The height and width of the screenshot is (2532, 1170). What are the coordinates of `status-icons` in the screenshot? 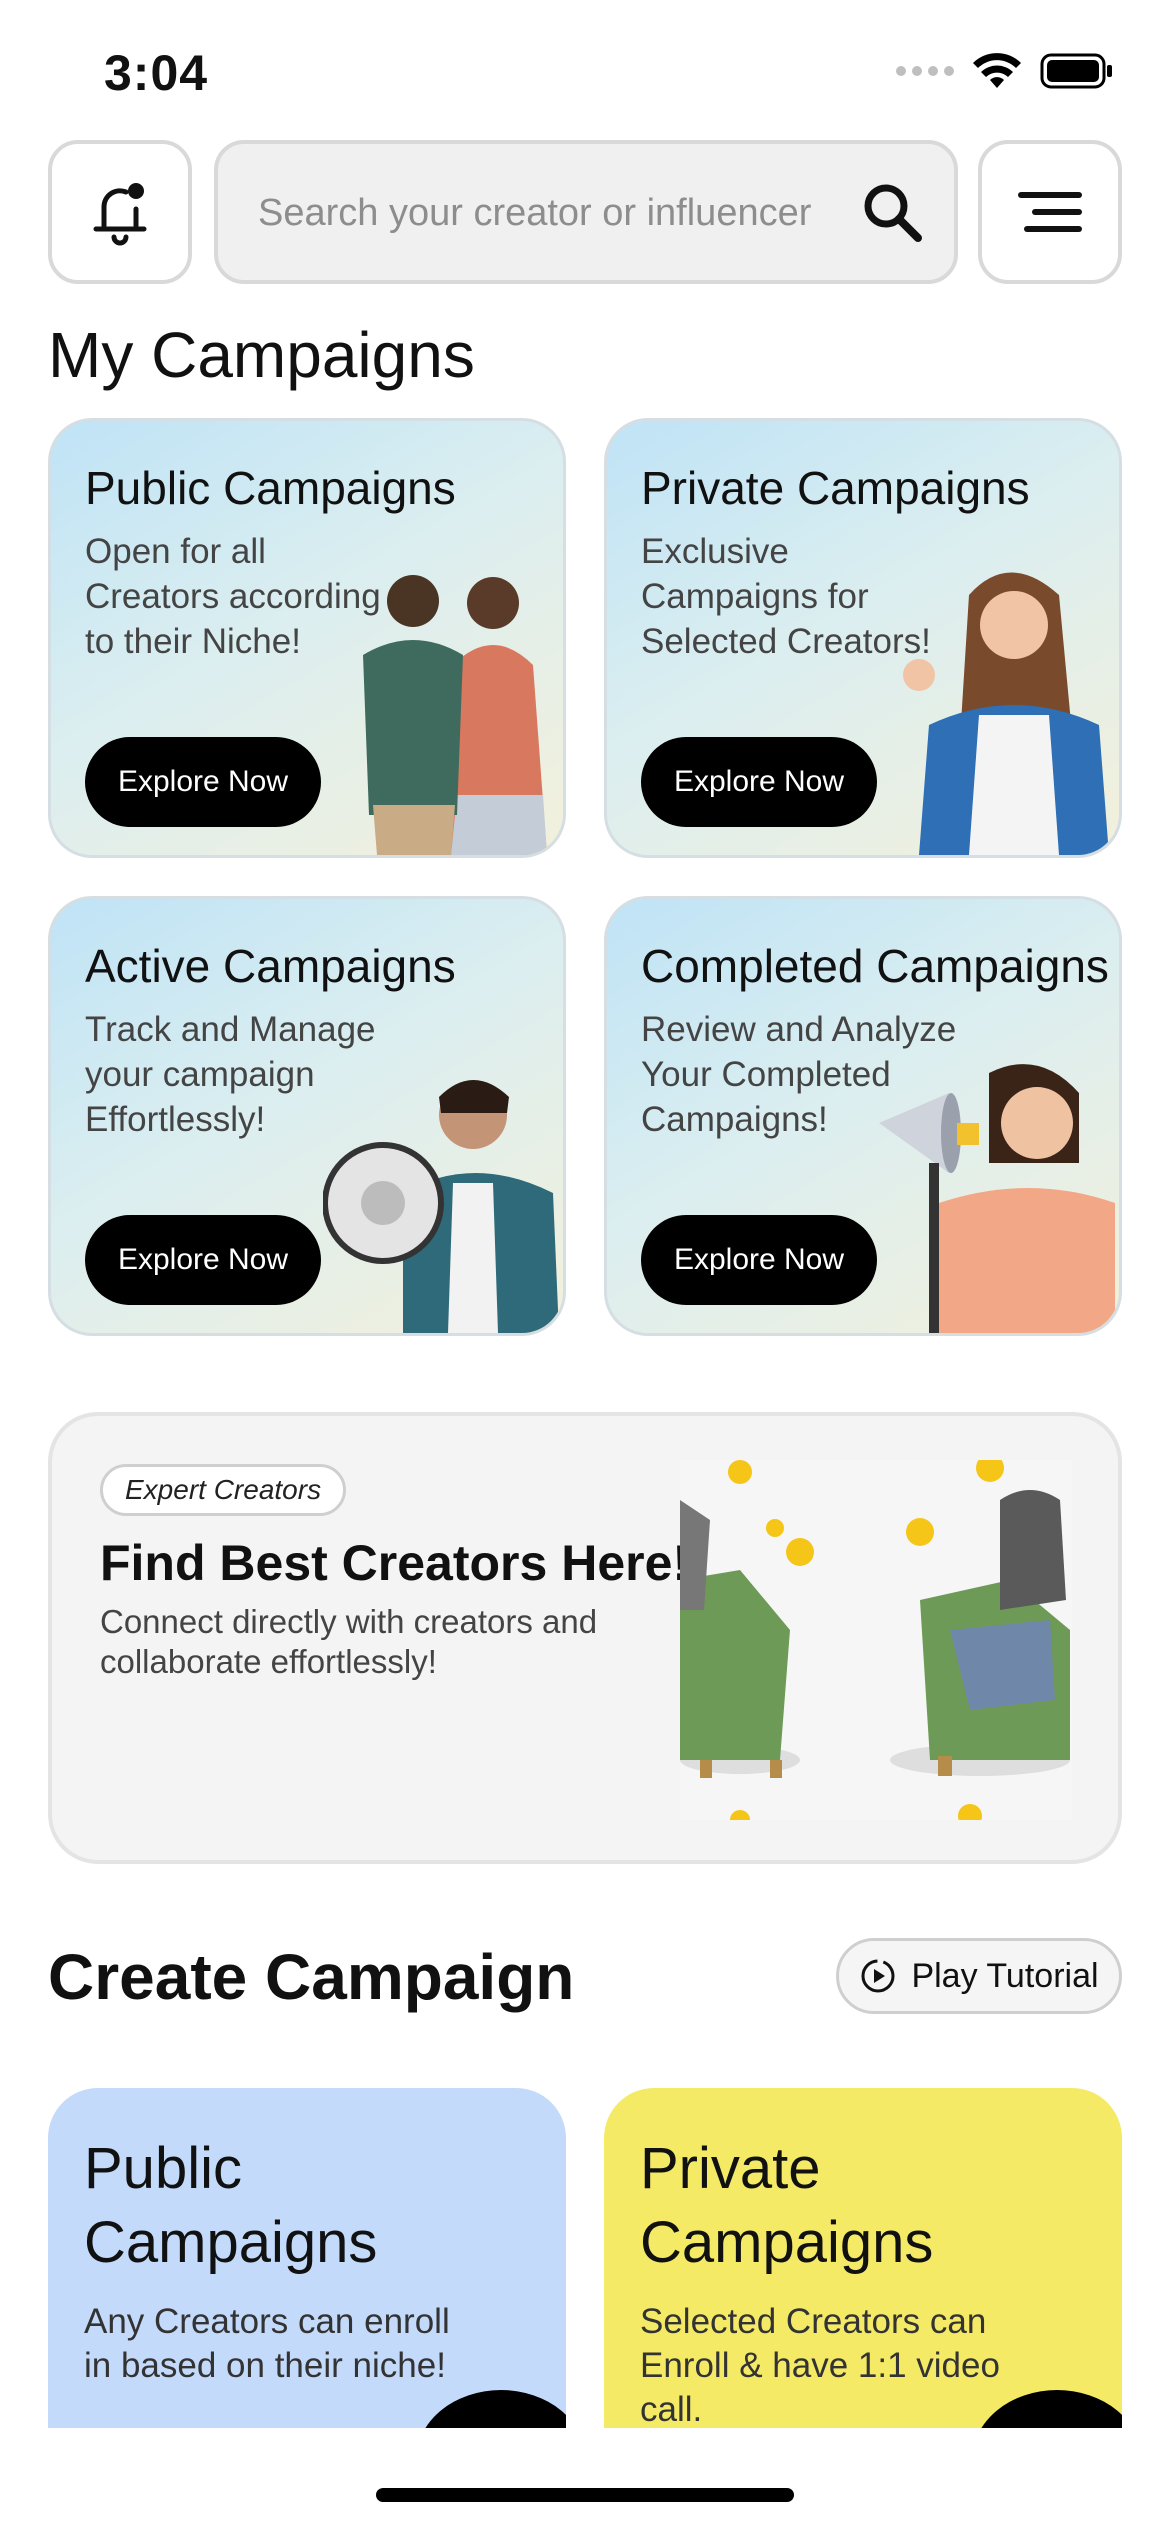 It's located at (1005, 71).